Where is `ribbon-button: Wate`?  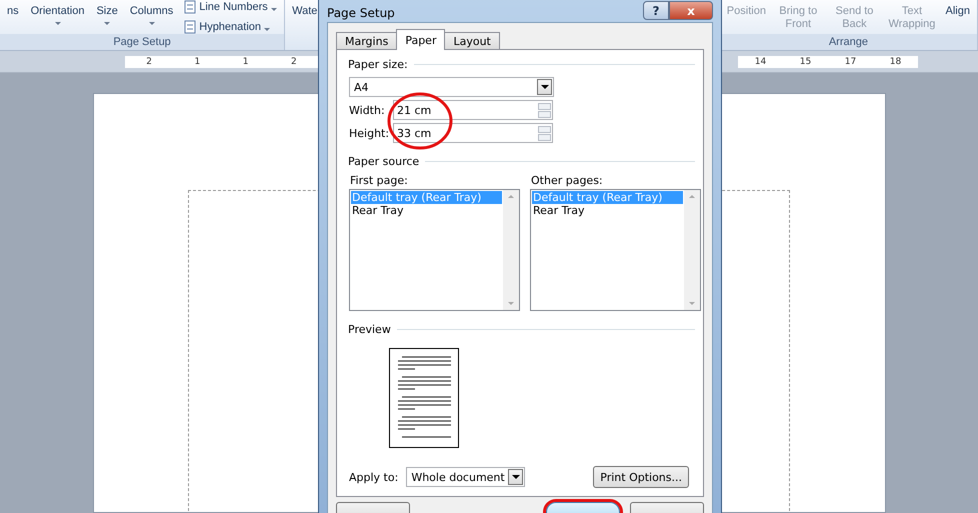
ribbon-button: Wate is located at coordinates (304, 9).